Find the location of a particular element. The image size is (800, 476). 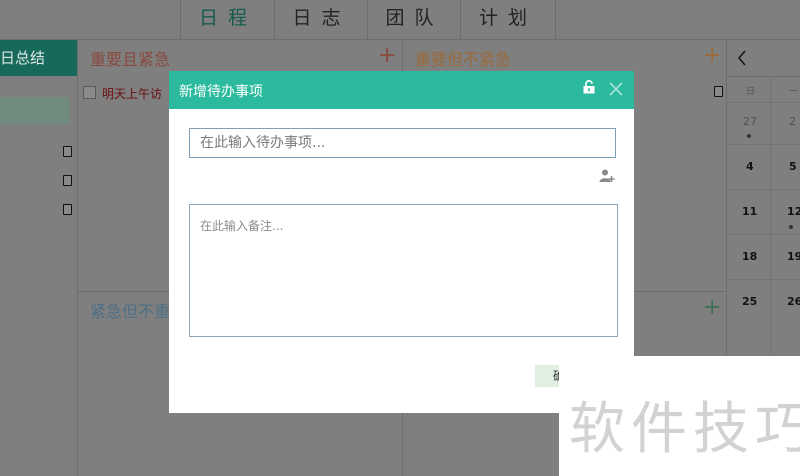

tab-plan: 计划 is located at coordinates (508, 19).